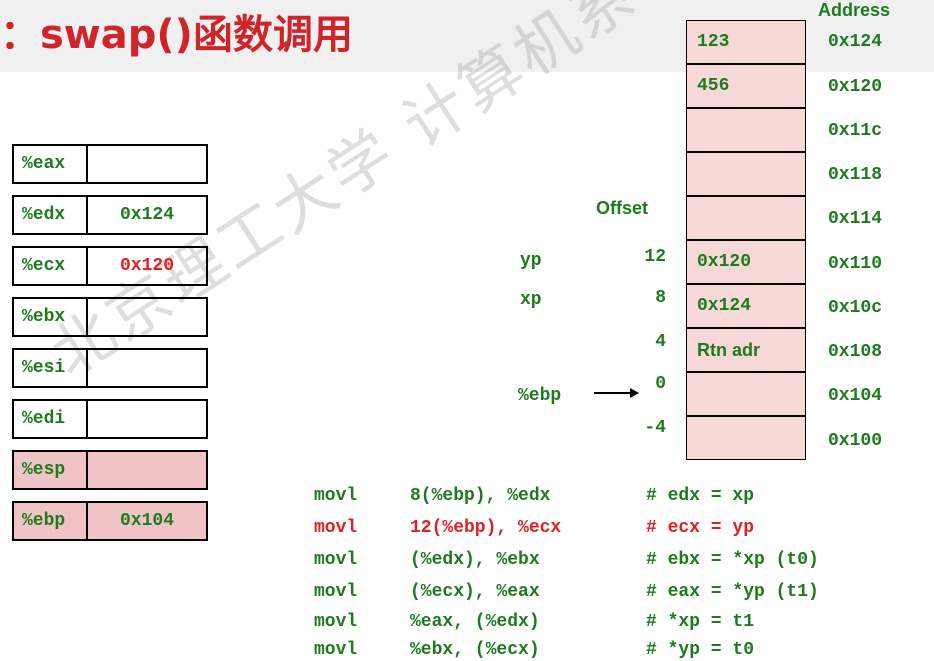  What do you see at coordinates (540, 396) in the screenshot?
I see `label-ebp: %ebp` at bounding box center [540, 396].